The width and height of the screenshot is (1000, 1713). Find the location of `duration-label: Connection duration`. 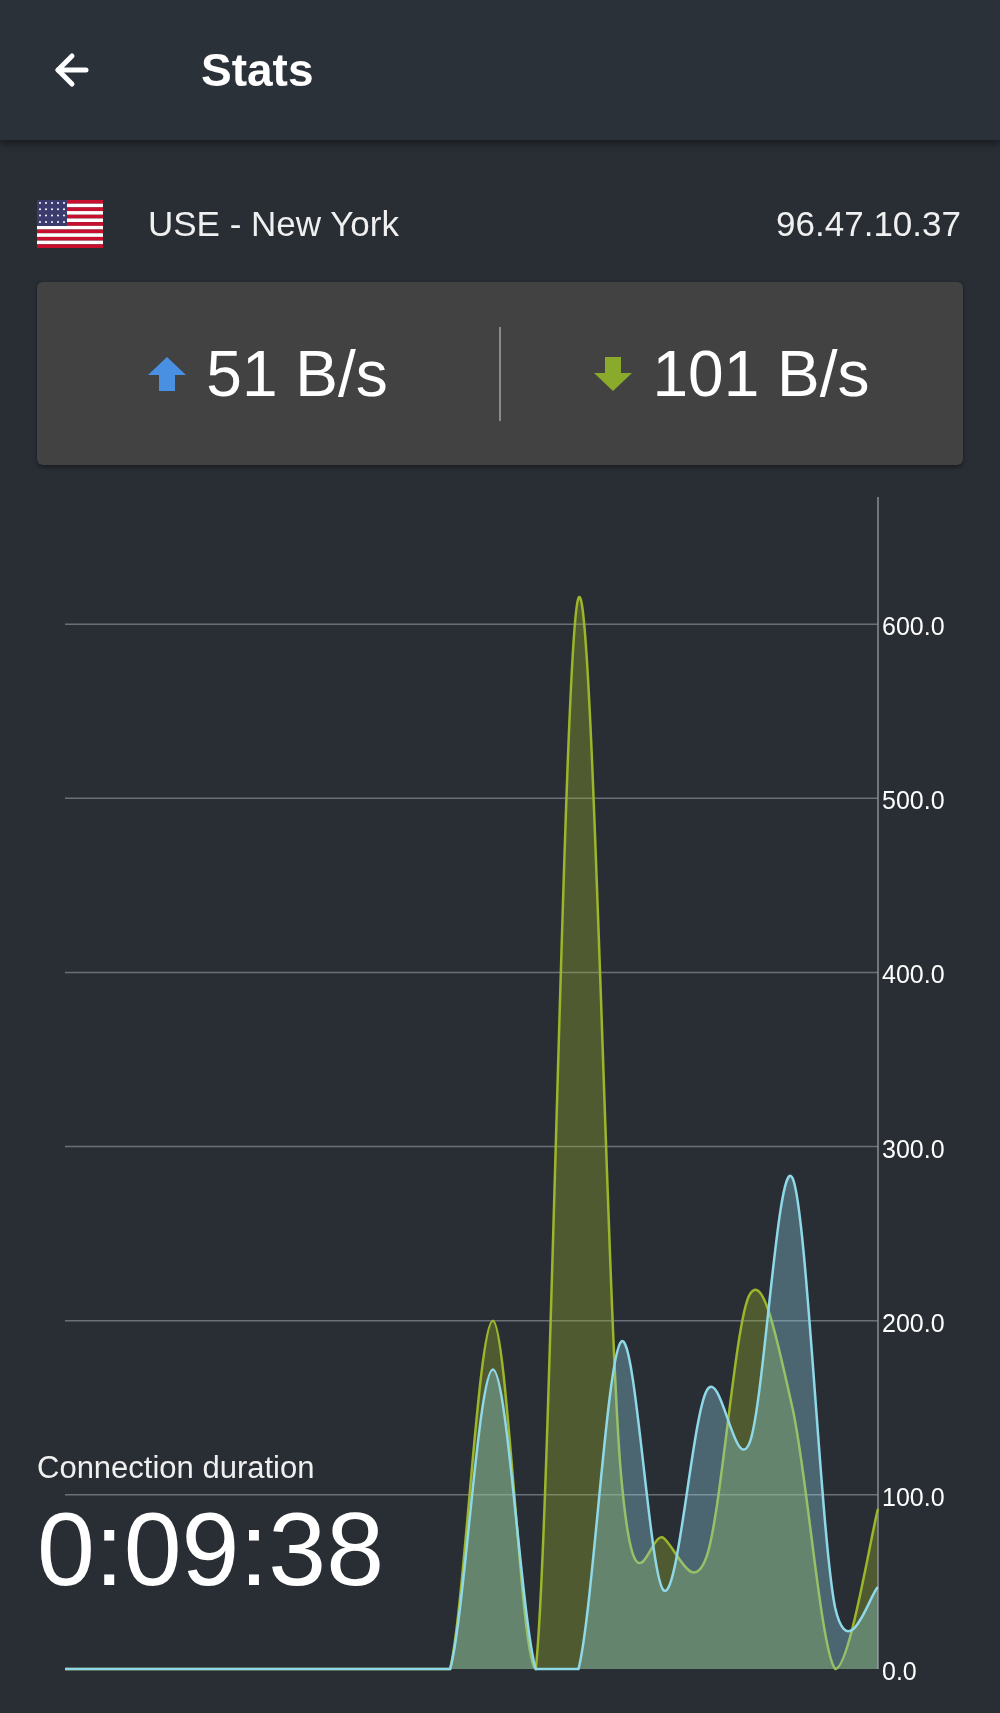

duration-label: Connection duration is located at coordinates (176, 1468).